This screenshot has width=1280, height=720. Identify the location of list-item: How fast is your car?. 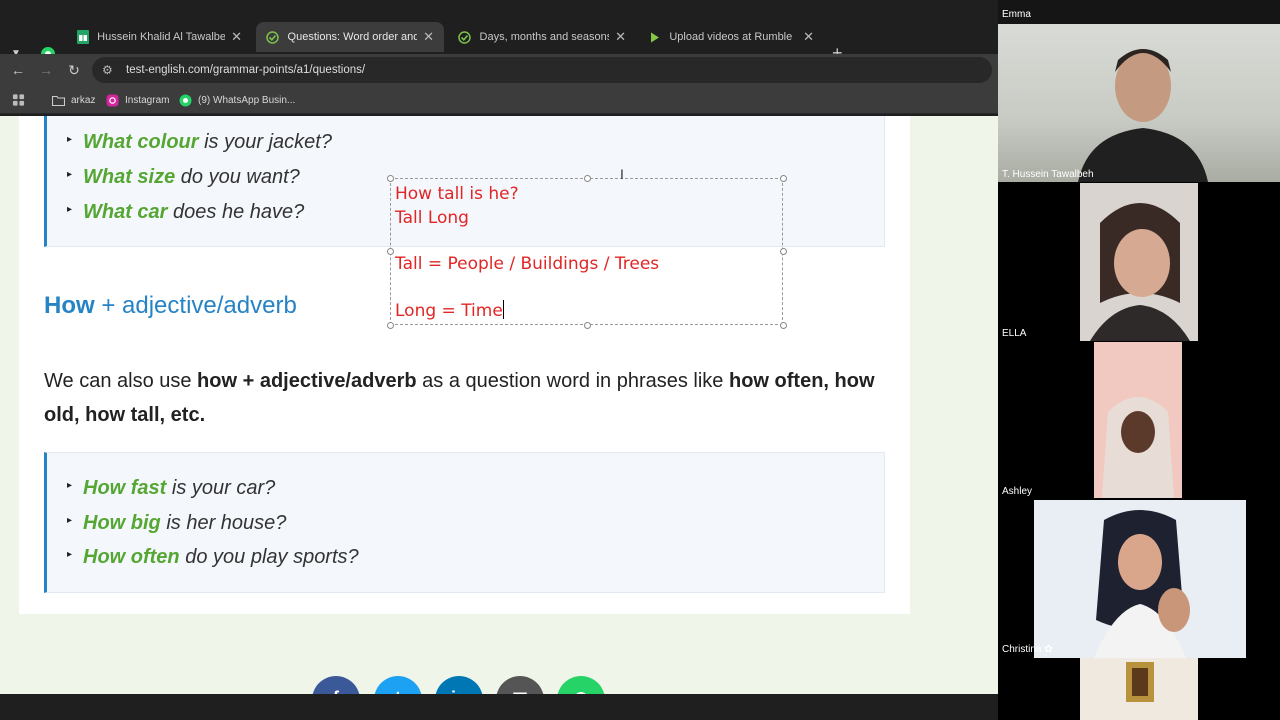
(171, 488).